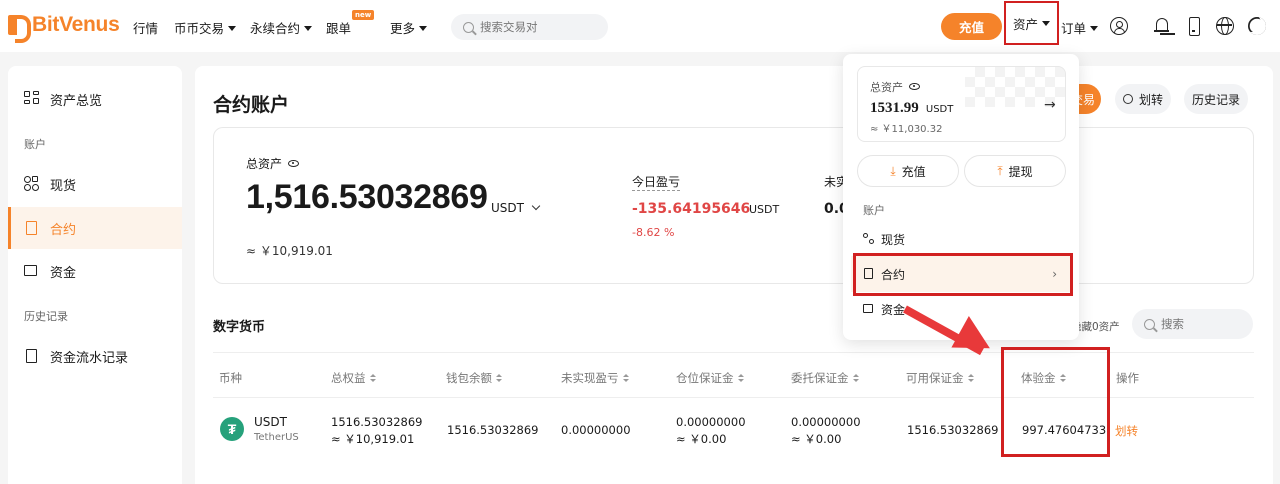 The image size is (1280, 484). I want to click on nav-more-label: 更多, so click(403, 28).